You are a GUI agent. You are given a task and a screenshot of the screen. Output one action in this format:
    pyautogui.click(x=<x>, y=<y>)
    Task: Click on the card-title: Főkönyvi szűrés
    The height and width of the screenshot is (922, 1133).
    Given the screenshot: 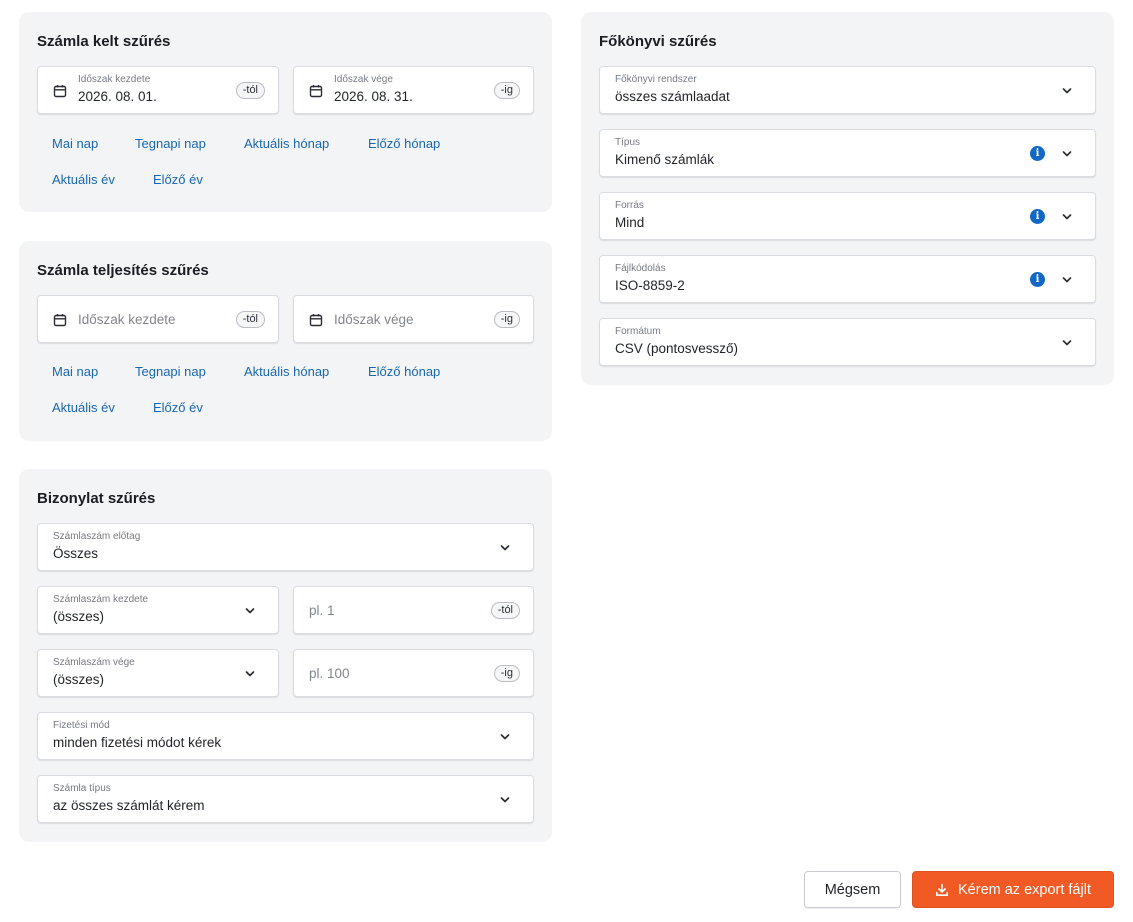 What is the action you would take?
    pyautogui.click(x=658, y=41)
    